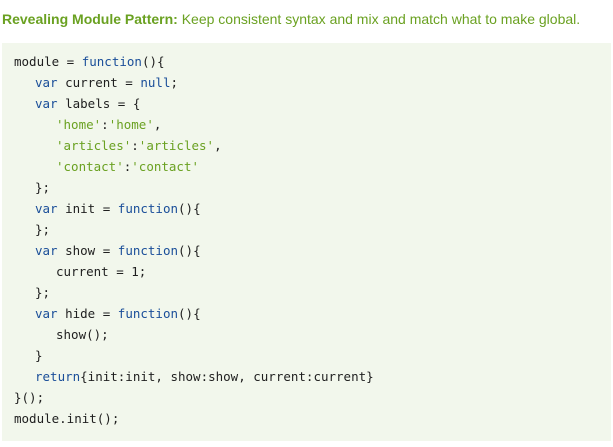 The height and width of the screenshot is (447, 613). I want to click on code-line: }();, so click(194, 397).